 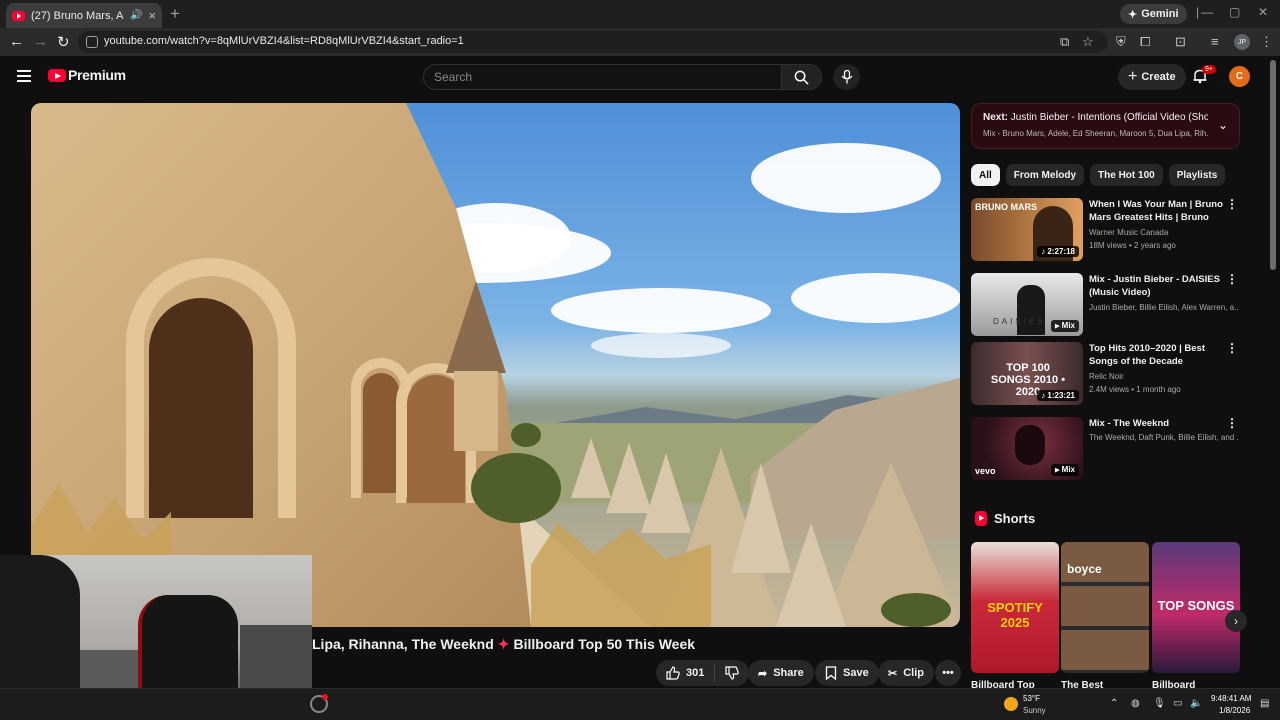 I want to click on shield-extension-icon: ⛨, so click(x=1121, y=42).